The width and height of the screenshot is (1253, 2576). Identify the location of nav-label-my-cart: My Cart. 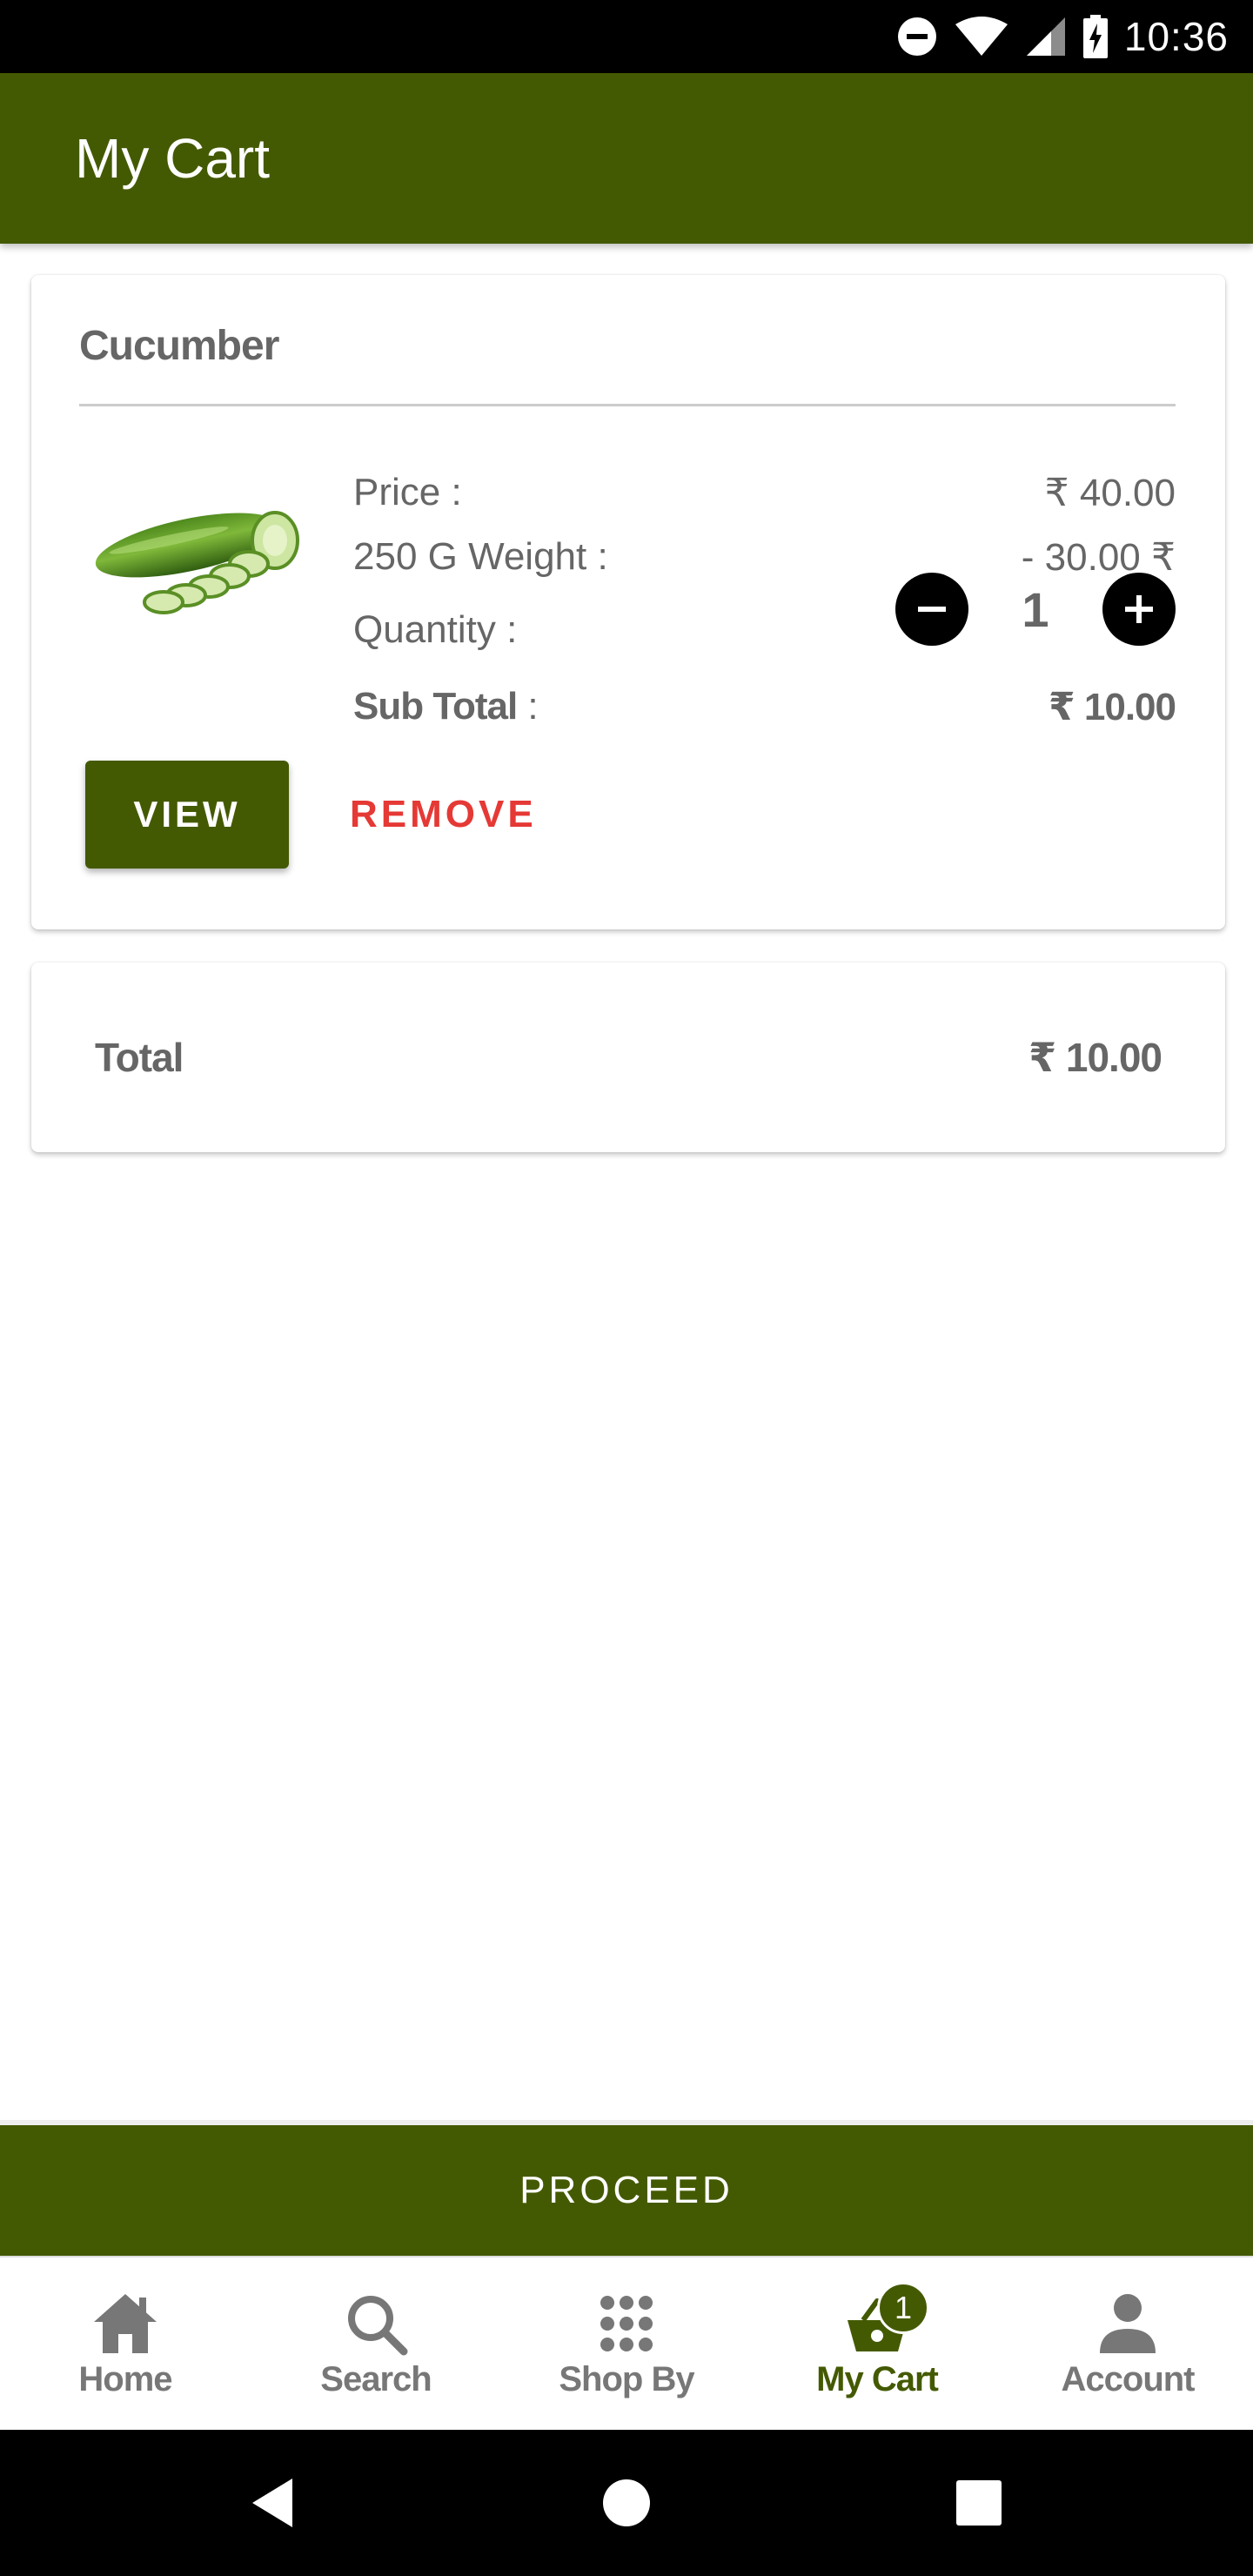
(877, 2378).